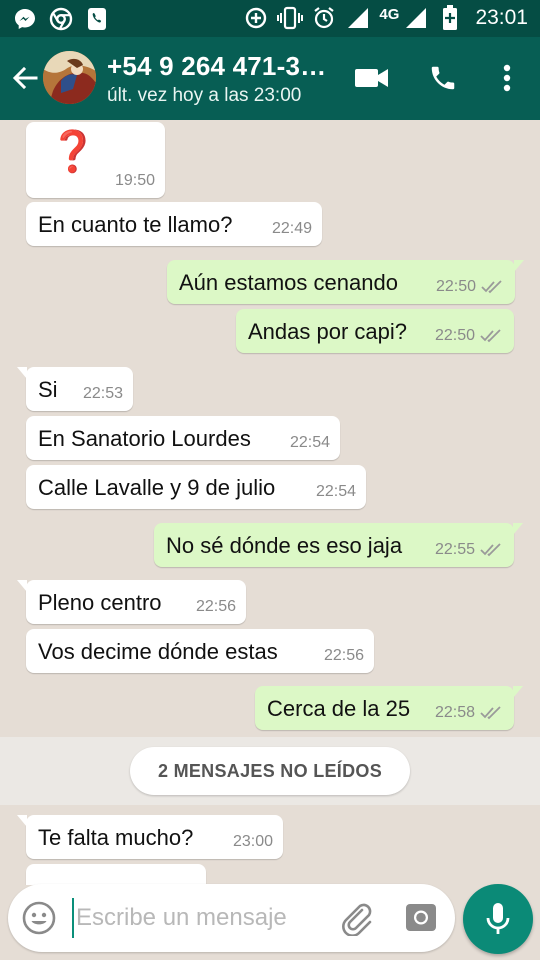 Image resolution: width=540 pixels, height=960 pixels. I want to click on message-text: Te falta mucho?, so click(116, 837).